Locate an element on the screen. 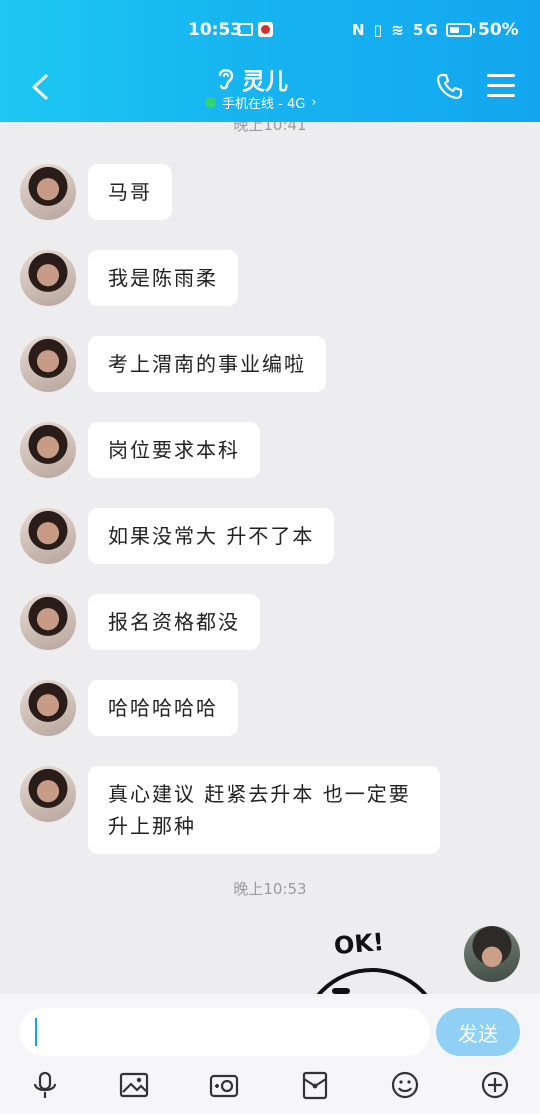 This screenshot has height=1114, width=540. chat-header: 10:53 N ▯ ≋ 5G 50% 灵儿 手机在线 - 4G › is located at coordinates (270, 61).